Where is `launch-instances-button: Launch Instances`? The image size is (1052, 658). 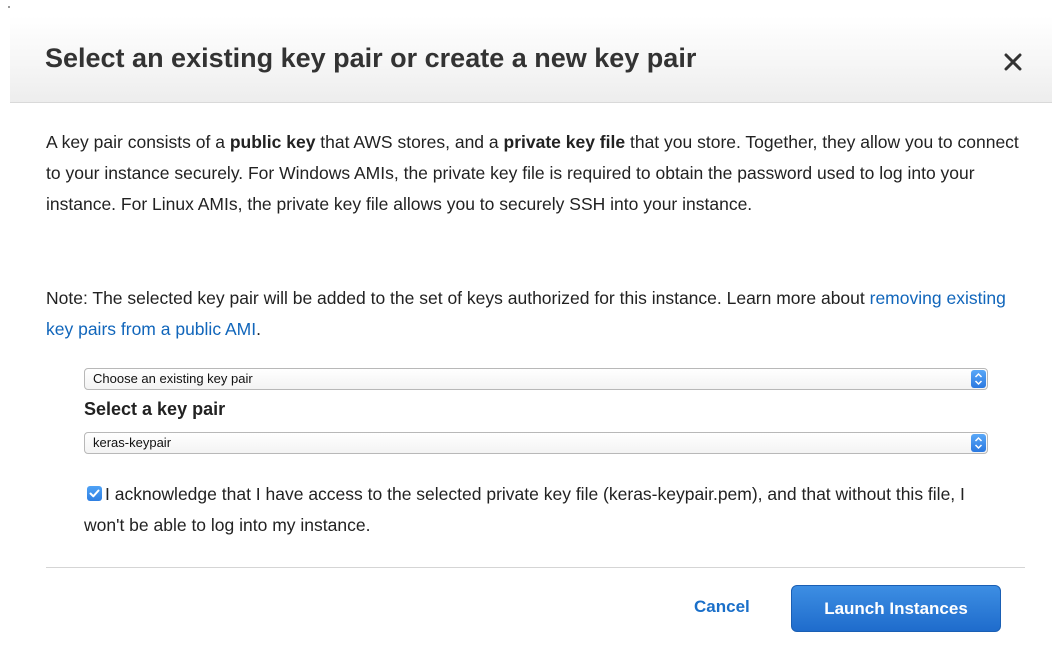
launch-instances-button: Launch Instances is located at coordinates (896, 608).